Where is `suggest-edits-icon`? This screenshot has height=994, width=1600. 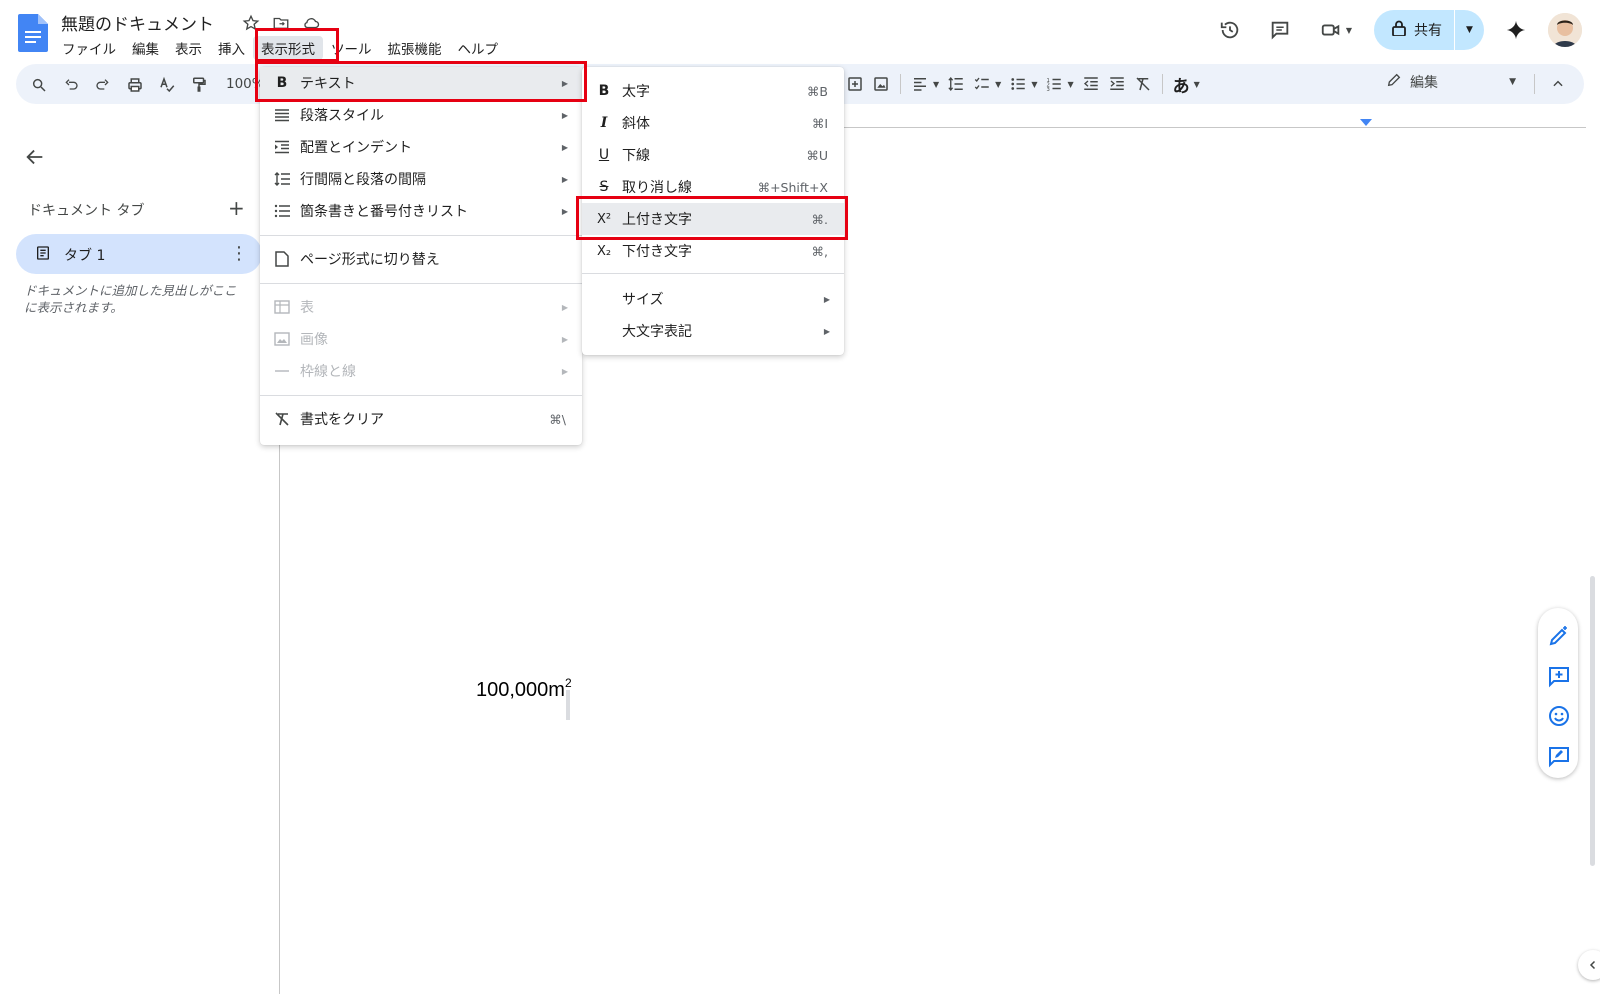 suggest-edits-icon is located at coordinates (1559, 756).